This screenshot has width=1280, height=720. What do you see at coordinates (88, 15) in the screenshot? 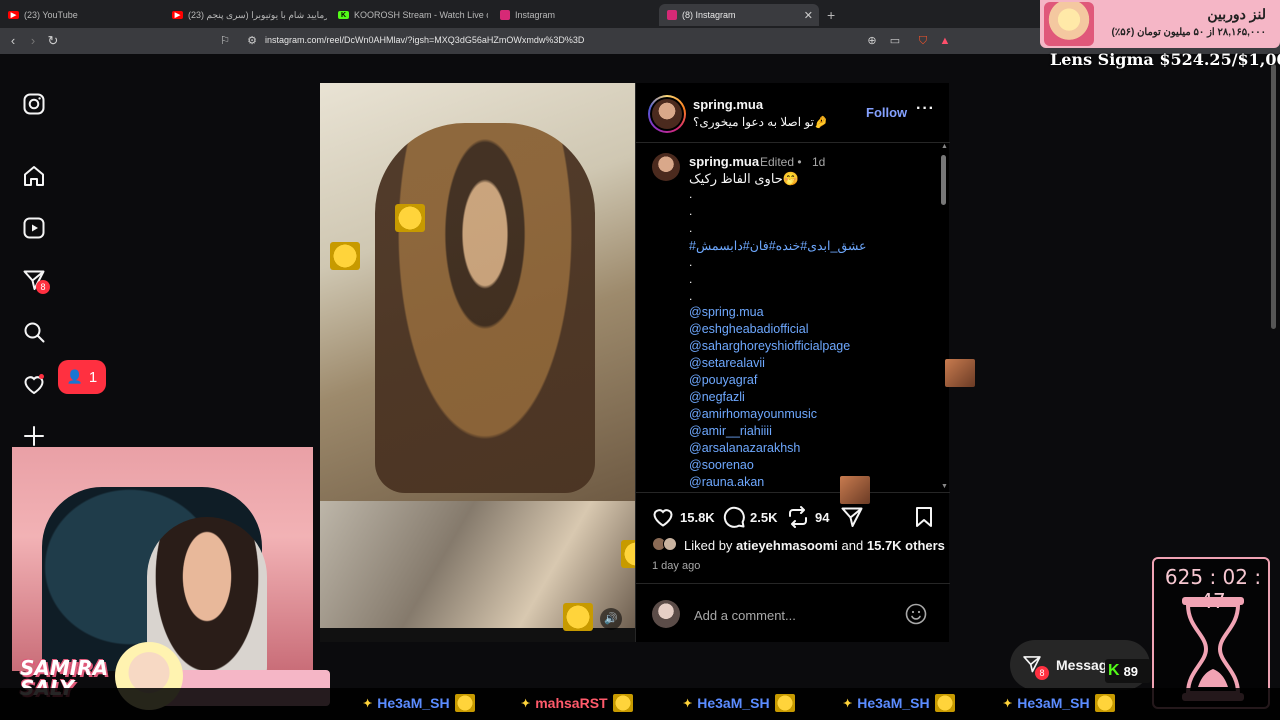
I see `tab-youtube: ▶ (23) YouTube` at bounding box center [88, 15].